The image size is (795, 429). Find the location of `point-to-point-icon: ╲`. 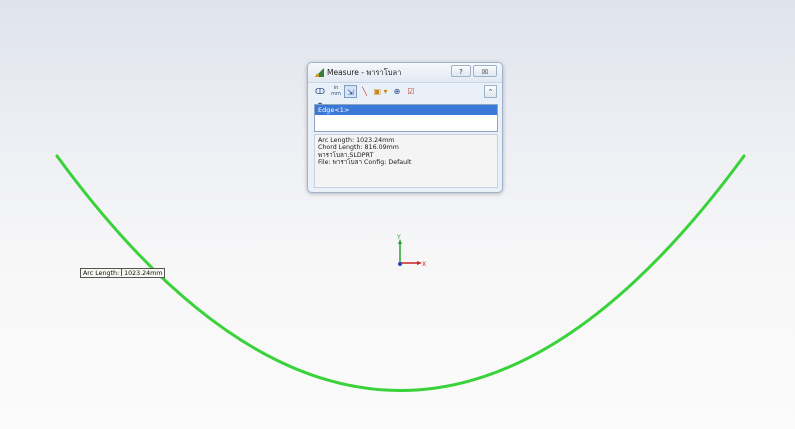

point-to-point-icon: ╲ is located at coordinates (364, 91).